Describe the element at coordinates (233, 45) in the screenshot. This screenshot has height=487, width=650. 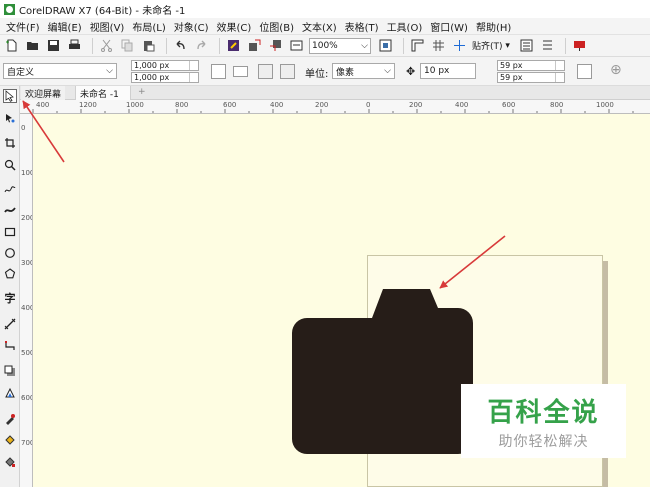
I see `search-content-icon` at that location.